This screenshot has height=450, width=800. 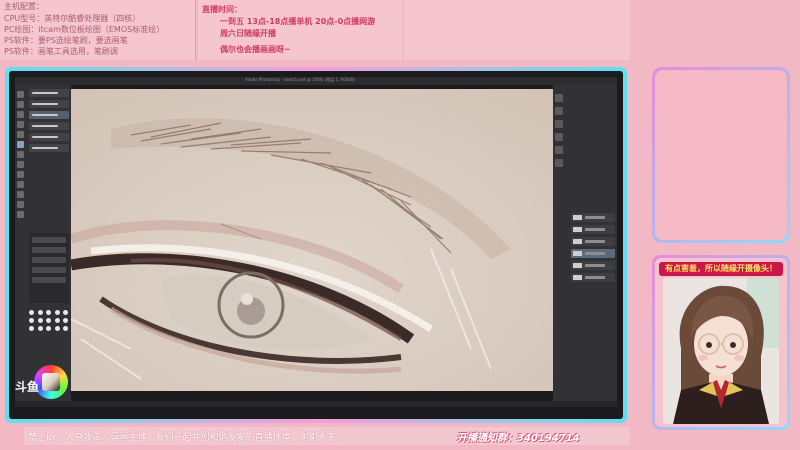 I want to click on swatches-icon, so click(x=559, y=124).